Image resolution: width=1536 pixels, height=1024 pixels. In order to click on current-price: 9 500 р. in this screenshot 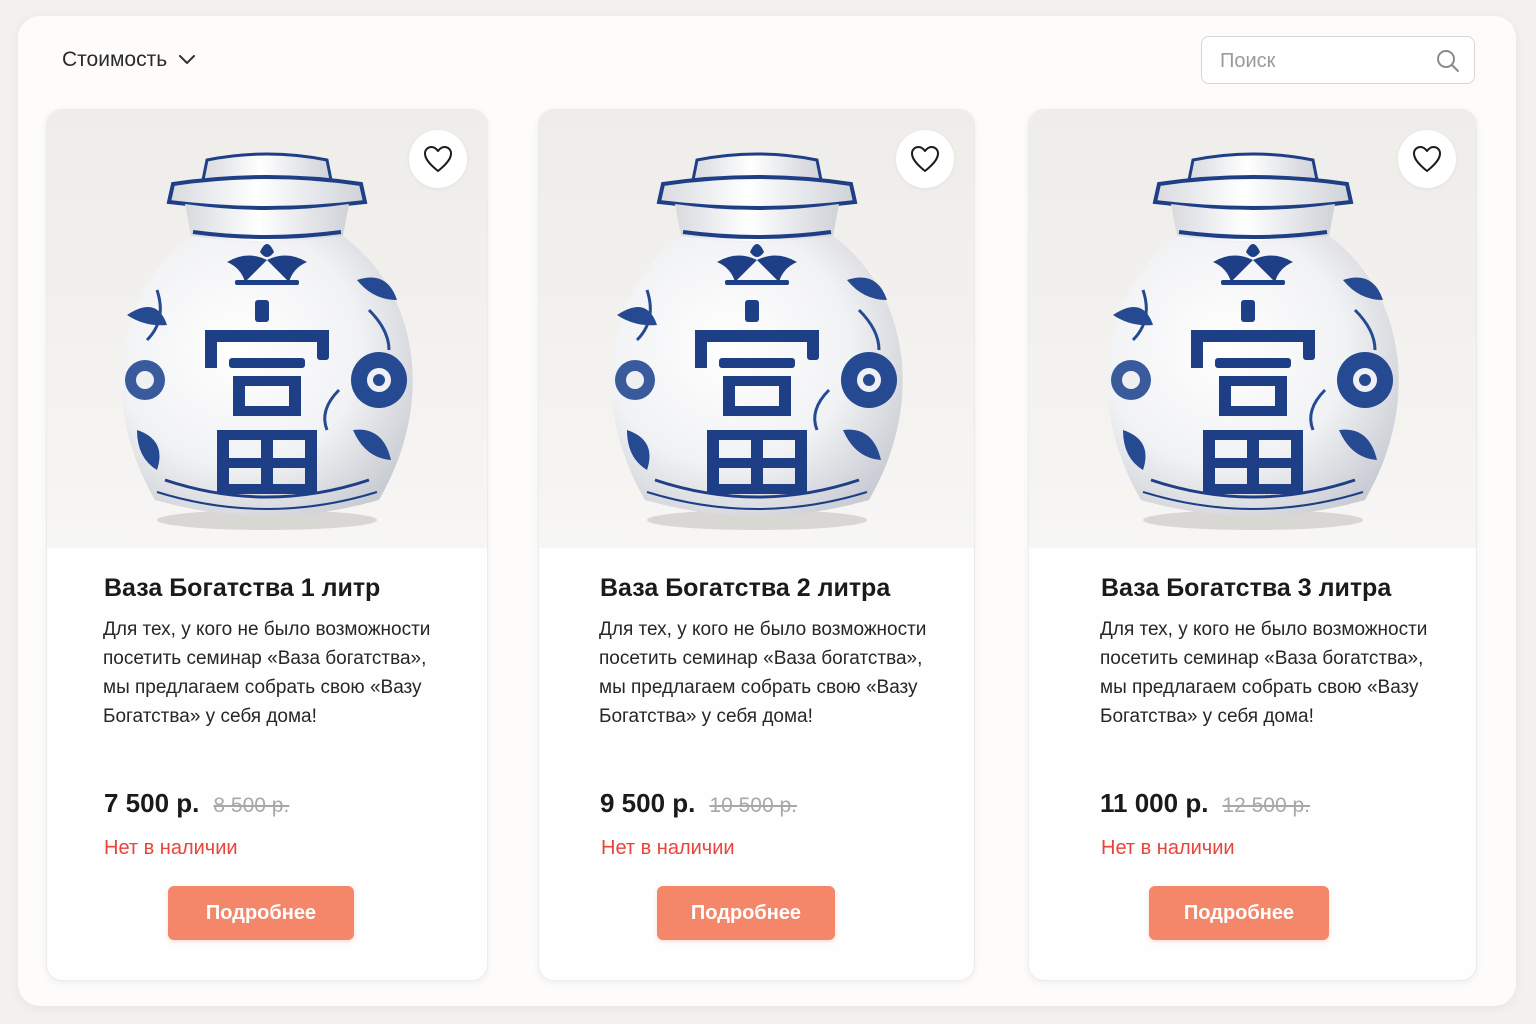, I will do `click(648, 803)`.